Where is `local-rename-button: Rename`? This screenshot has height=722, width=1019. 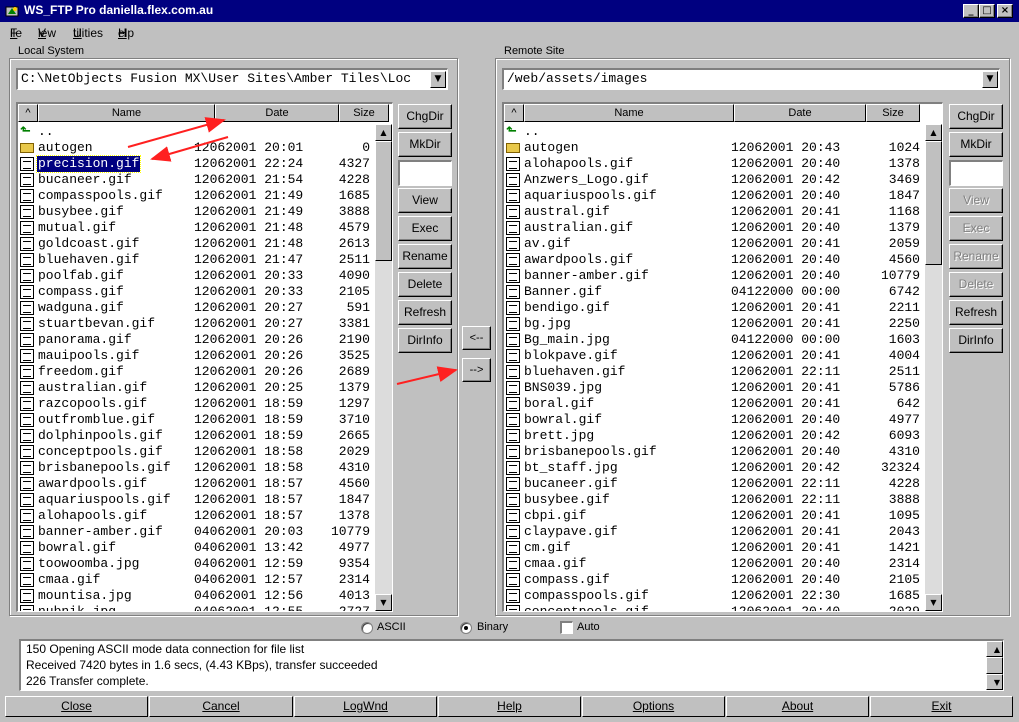
local-rename-button: Rename is located at coordinates (425, 256).